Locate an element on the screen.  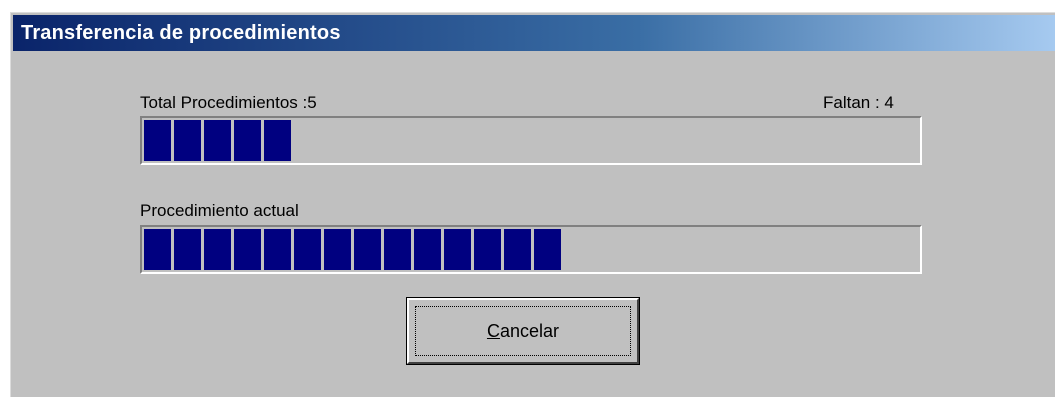
title-bar: Transferencia de procedimientos is located at coordinates (534, 33).